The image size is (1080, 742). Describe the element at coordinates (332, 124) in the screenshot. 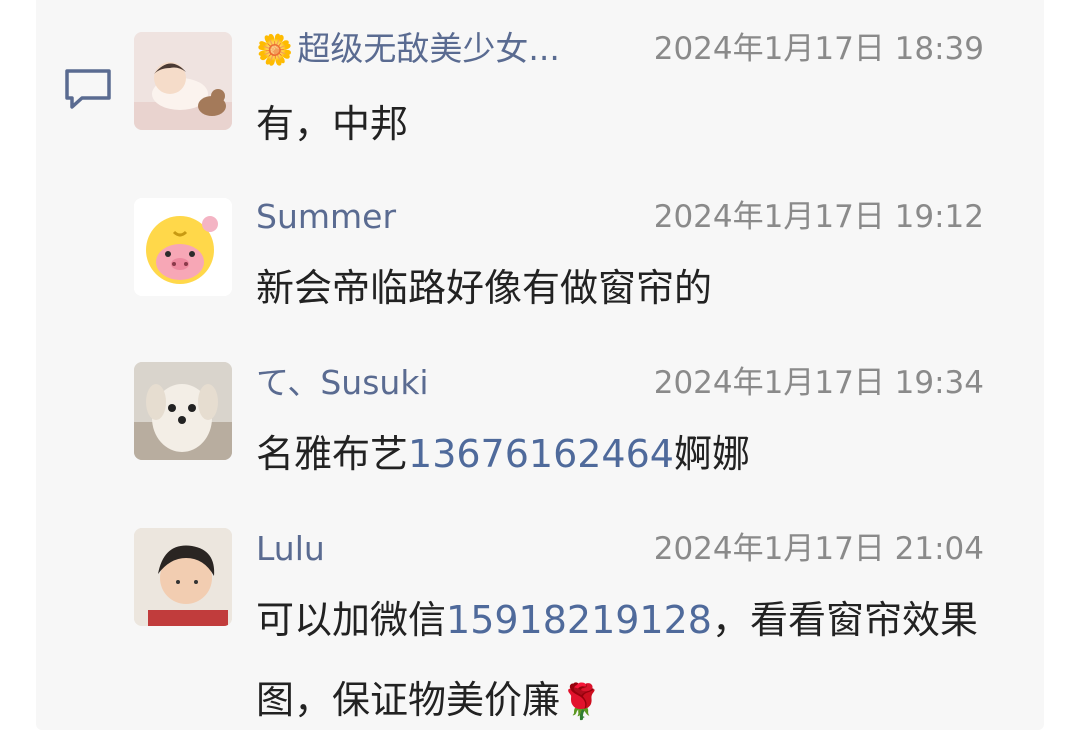

I see `comment-text: 有，中邦` at that location.